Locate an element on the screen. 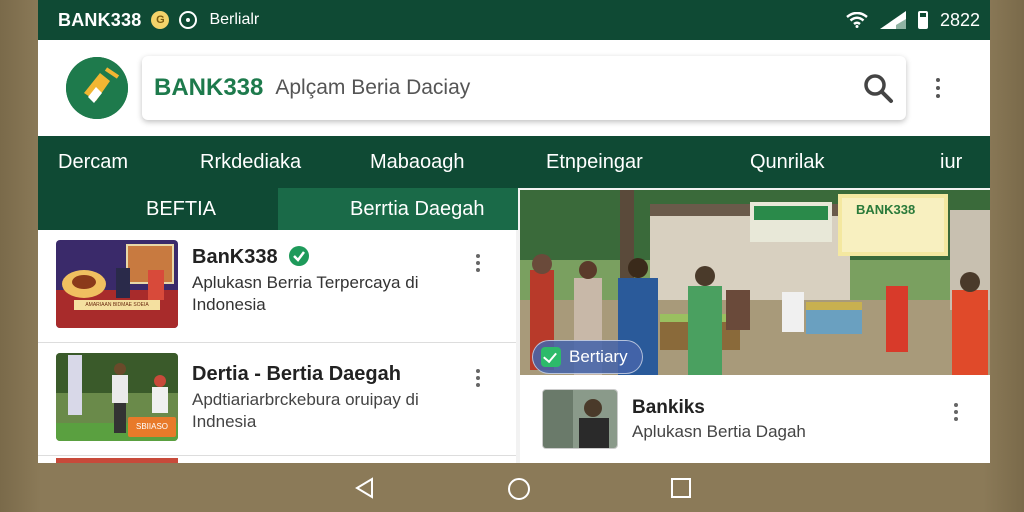 Image resolution: width=1024 pixels, height=512 pixels. item-desc-line2: Indonesia is located at coordinates (229, 305).